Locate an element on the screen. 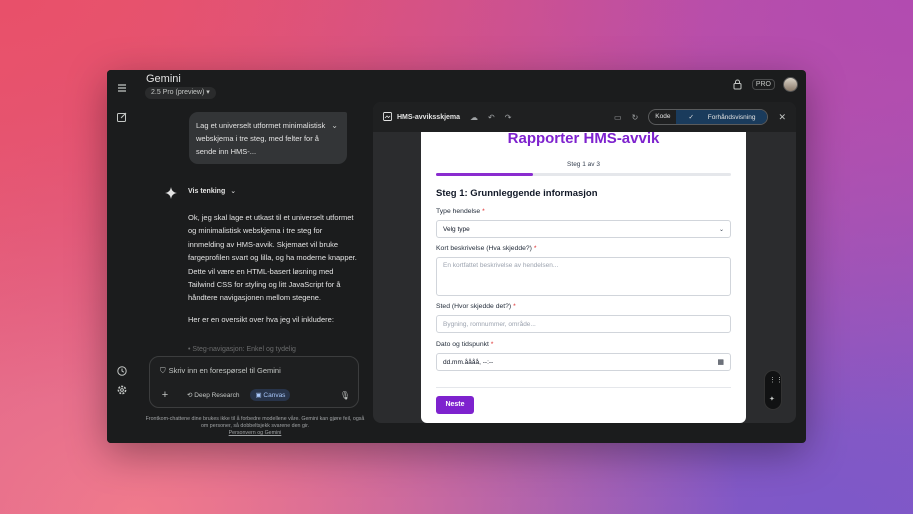 Image resolution: width=913 pixels, height=514 pixels. prompt-tools: + ⟲ Deep Research ▣ Canvas 🎙 is located at coordinates (254, 395).